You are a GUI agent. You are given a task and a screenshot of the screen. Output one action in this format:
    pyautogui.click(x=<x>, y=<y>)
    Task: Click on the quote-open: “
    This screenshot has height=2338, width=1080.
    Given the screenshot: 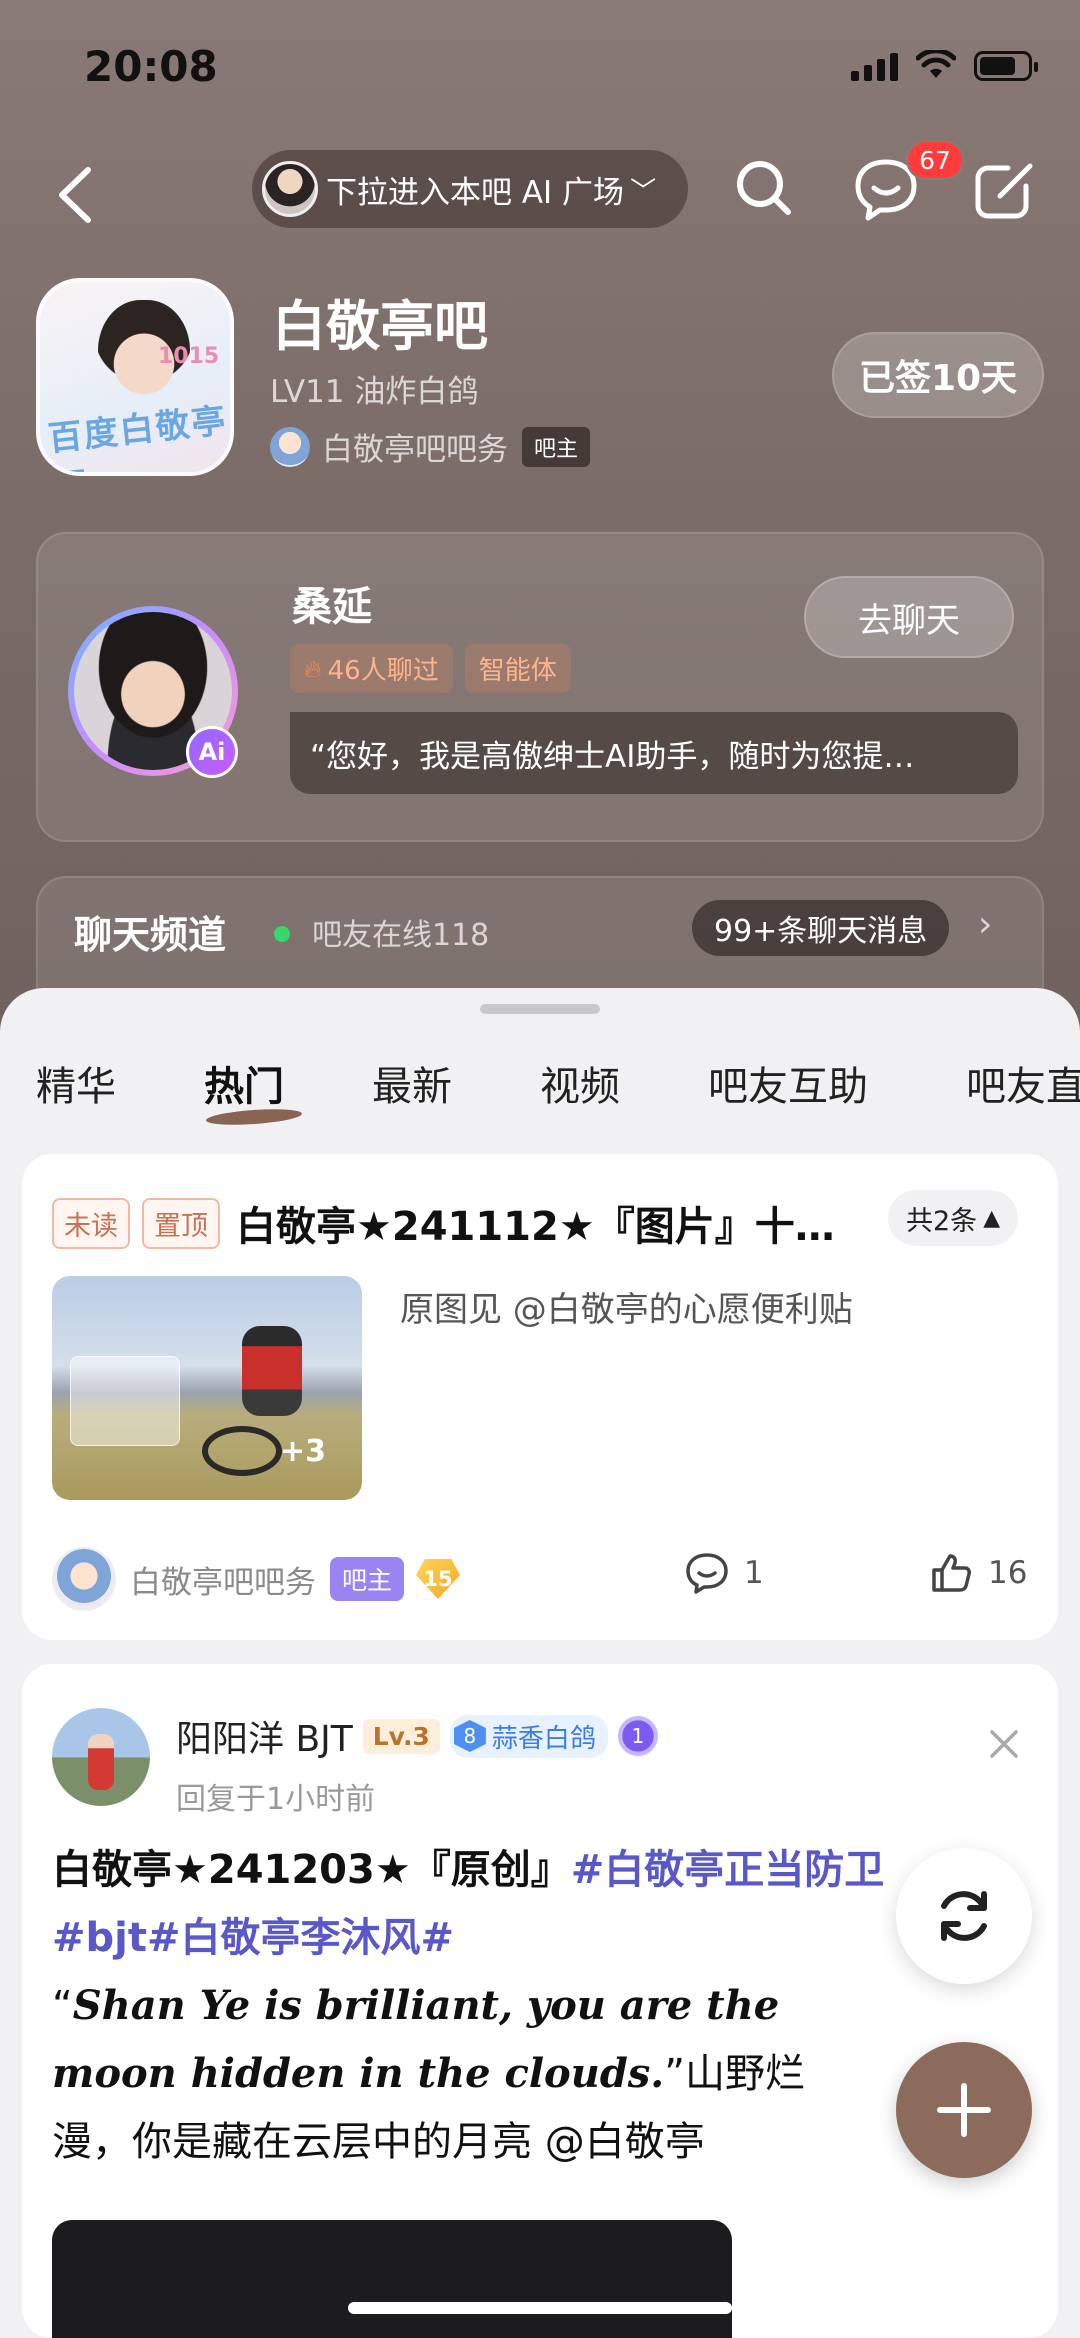 What is the action you would take?
    pyautogui.click(x=62, y=2006)
    